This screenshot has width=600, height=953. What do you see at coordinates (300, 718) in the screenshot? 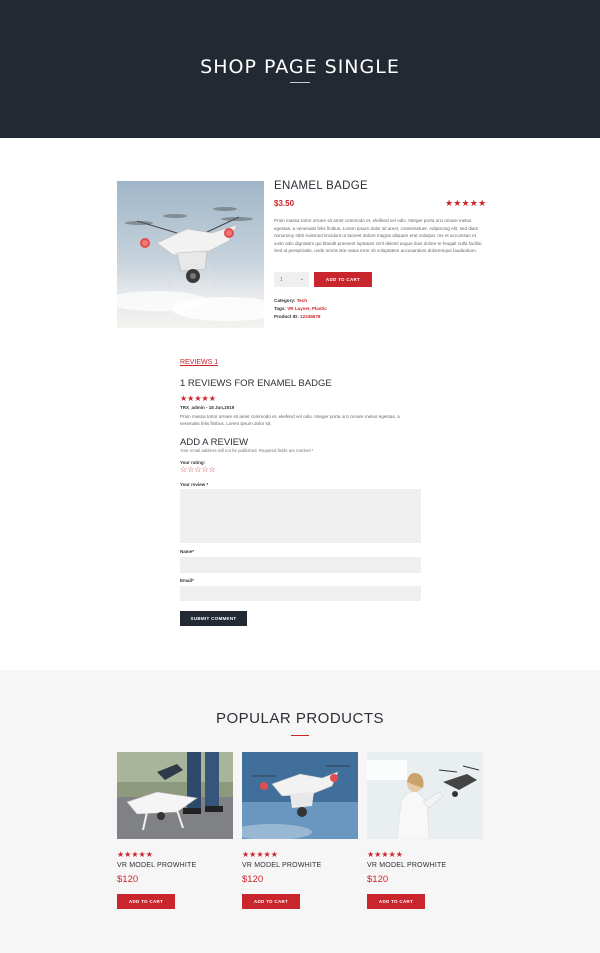
I see `popular-products-title: POPULAR PRODUCTS` at bounding box center [300, 718].